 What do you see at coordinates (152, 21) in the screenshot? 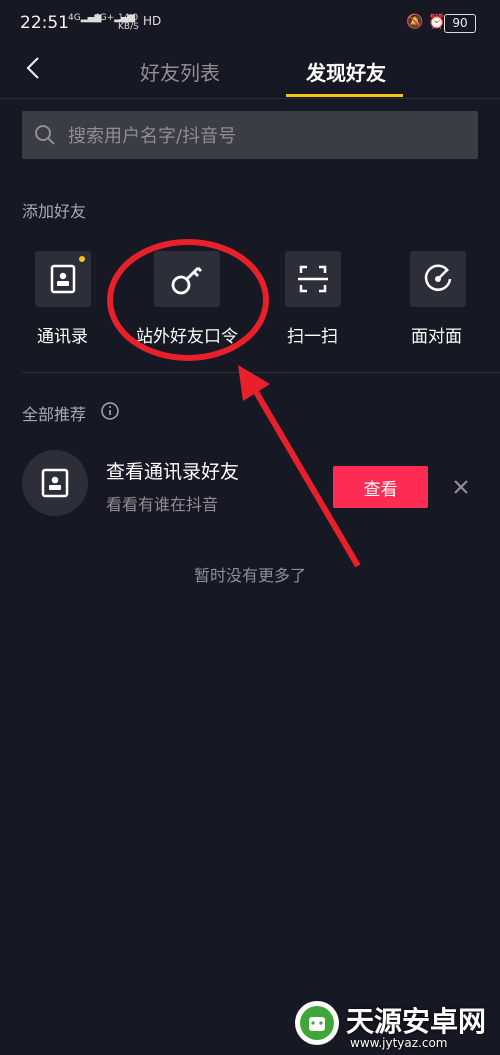
I see `hd-icon: HD` at bounding box center [152, 21].